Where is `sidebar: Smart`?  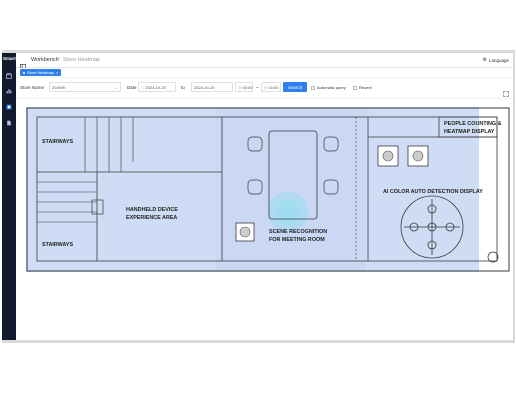
sidebar: Smart is located at coordinates (9, 196).